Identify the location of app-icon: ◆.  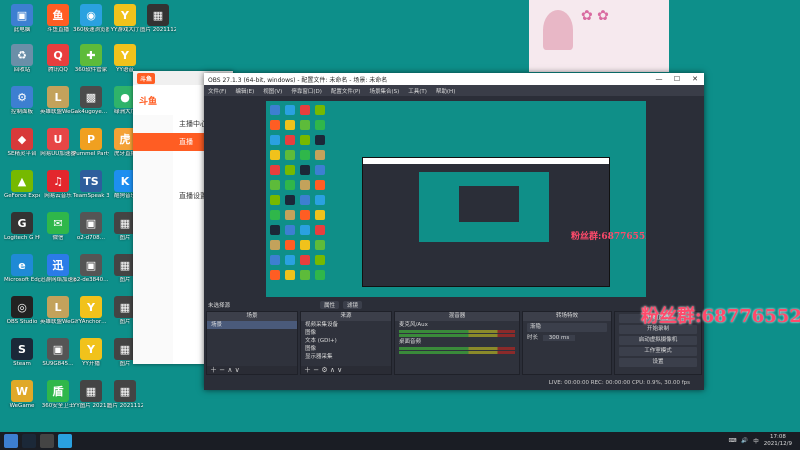
(22, 139).